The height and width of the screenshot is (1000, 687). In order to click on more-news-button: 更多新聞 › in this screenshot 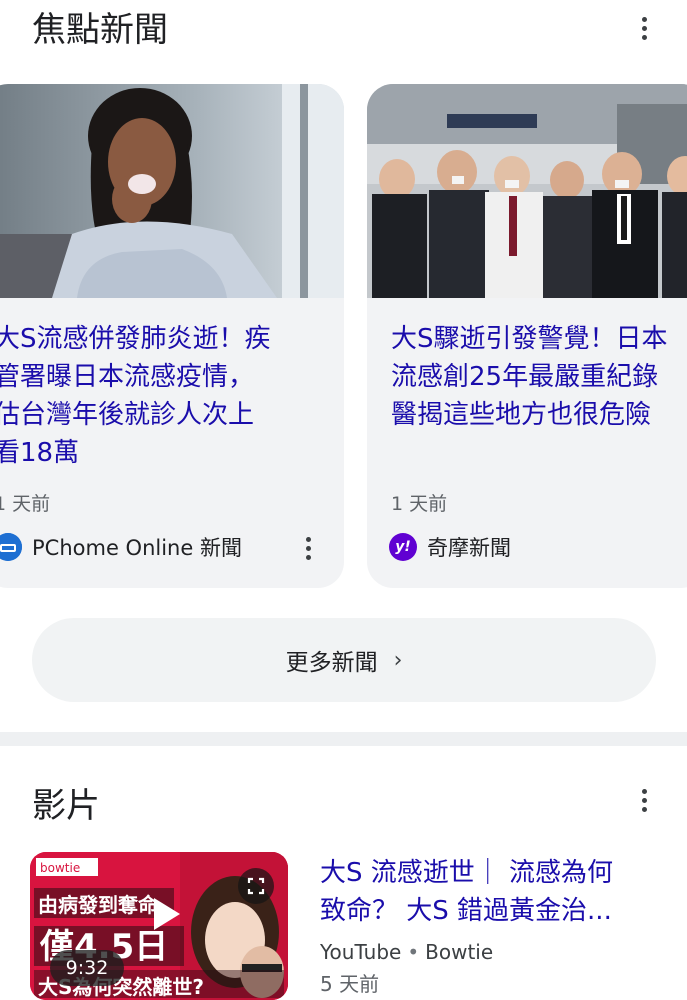, I will do `click(344, 660)`.